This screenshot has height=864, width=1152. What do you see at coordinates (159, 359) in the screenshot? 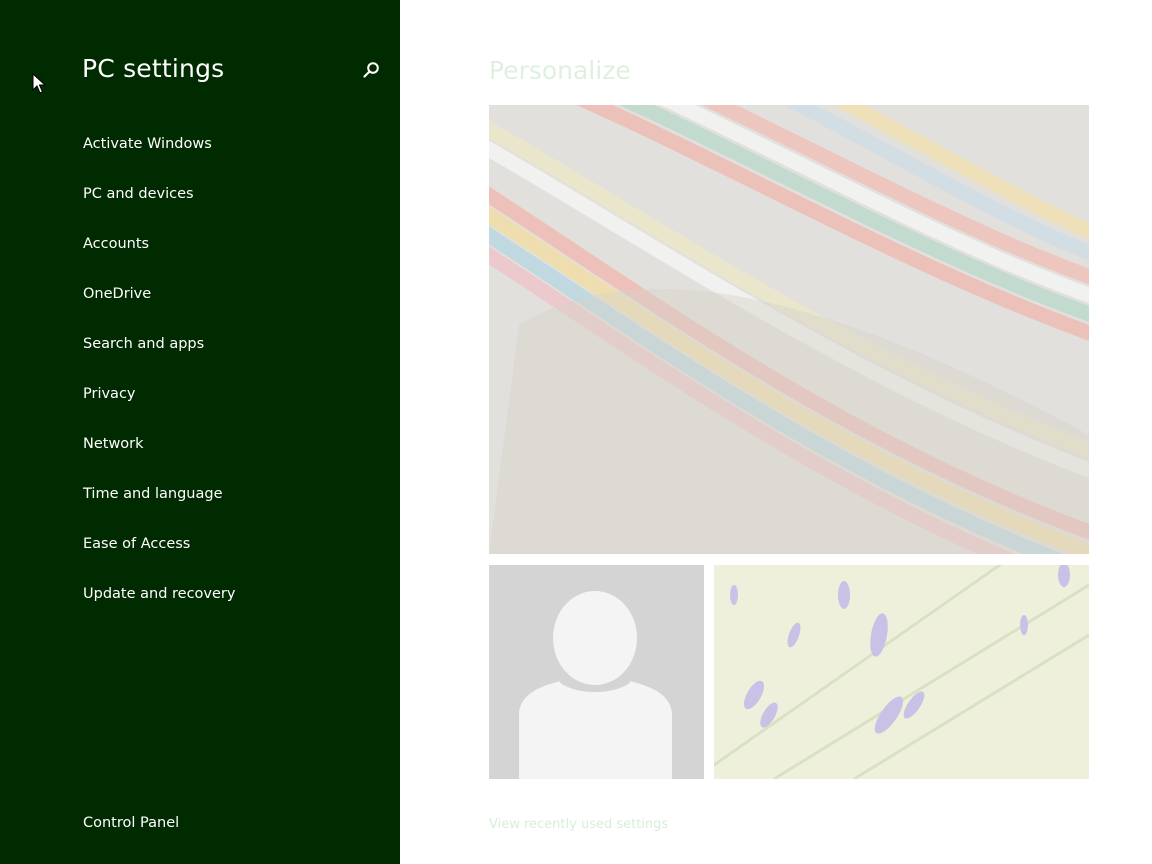
I see `nav-item-search-and-apps: Search and apps` at bounding box center [159, 359].